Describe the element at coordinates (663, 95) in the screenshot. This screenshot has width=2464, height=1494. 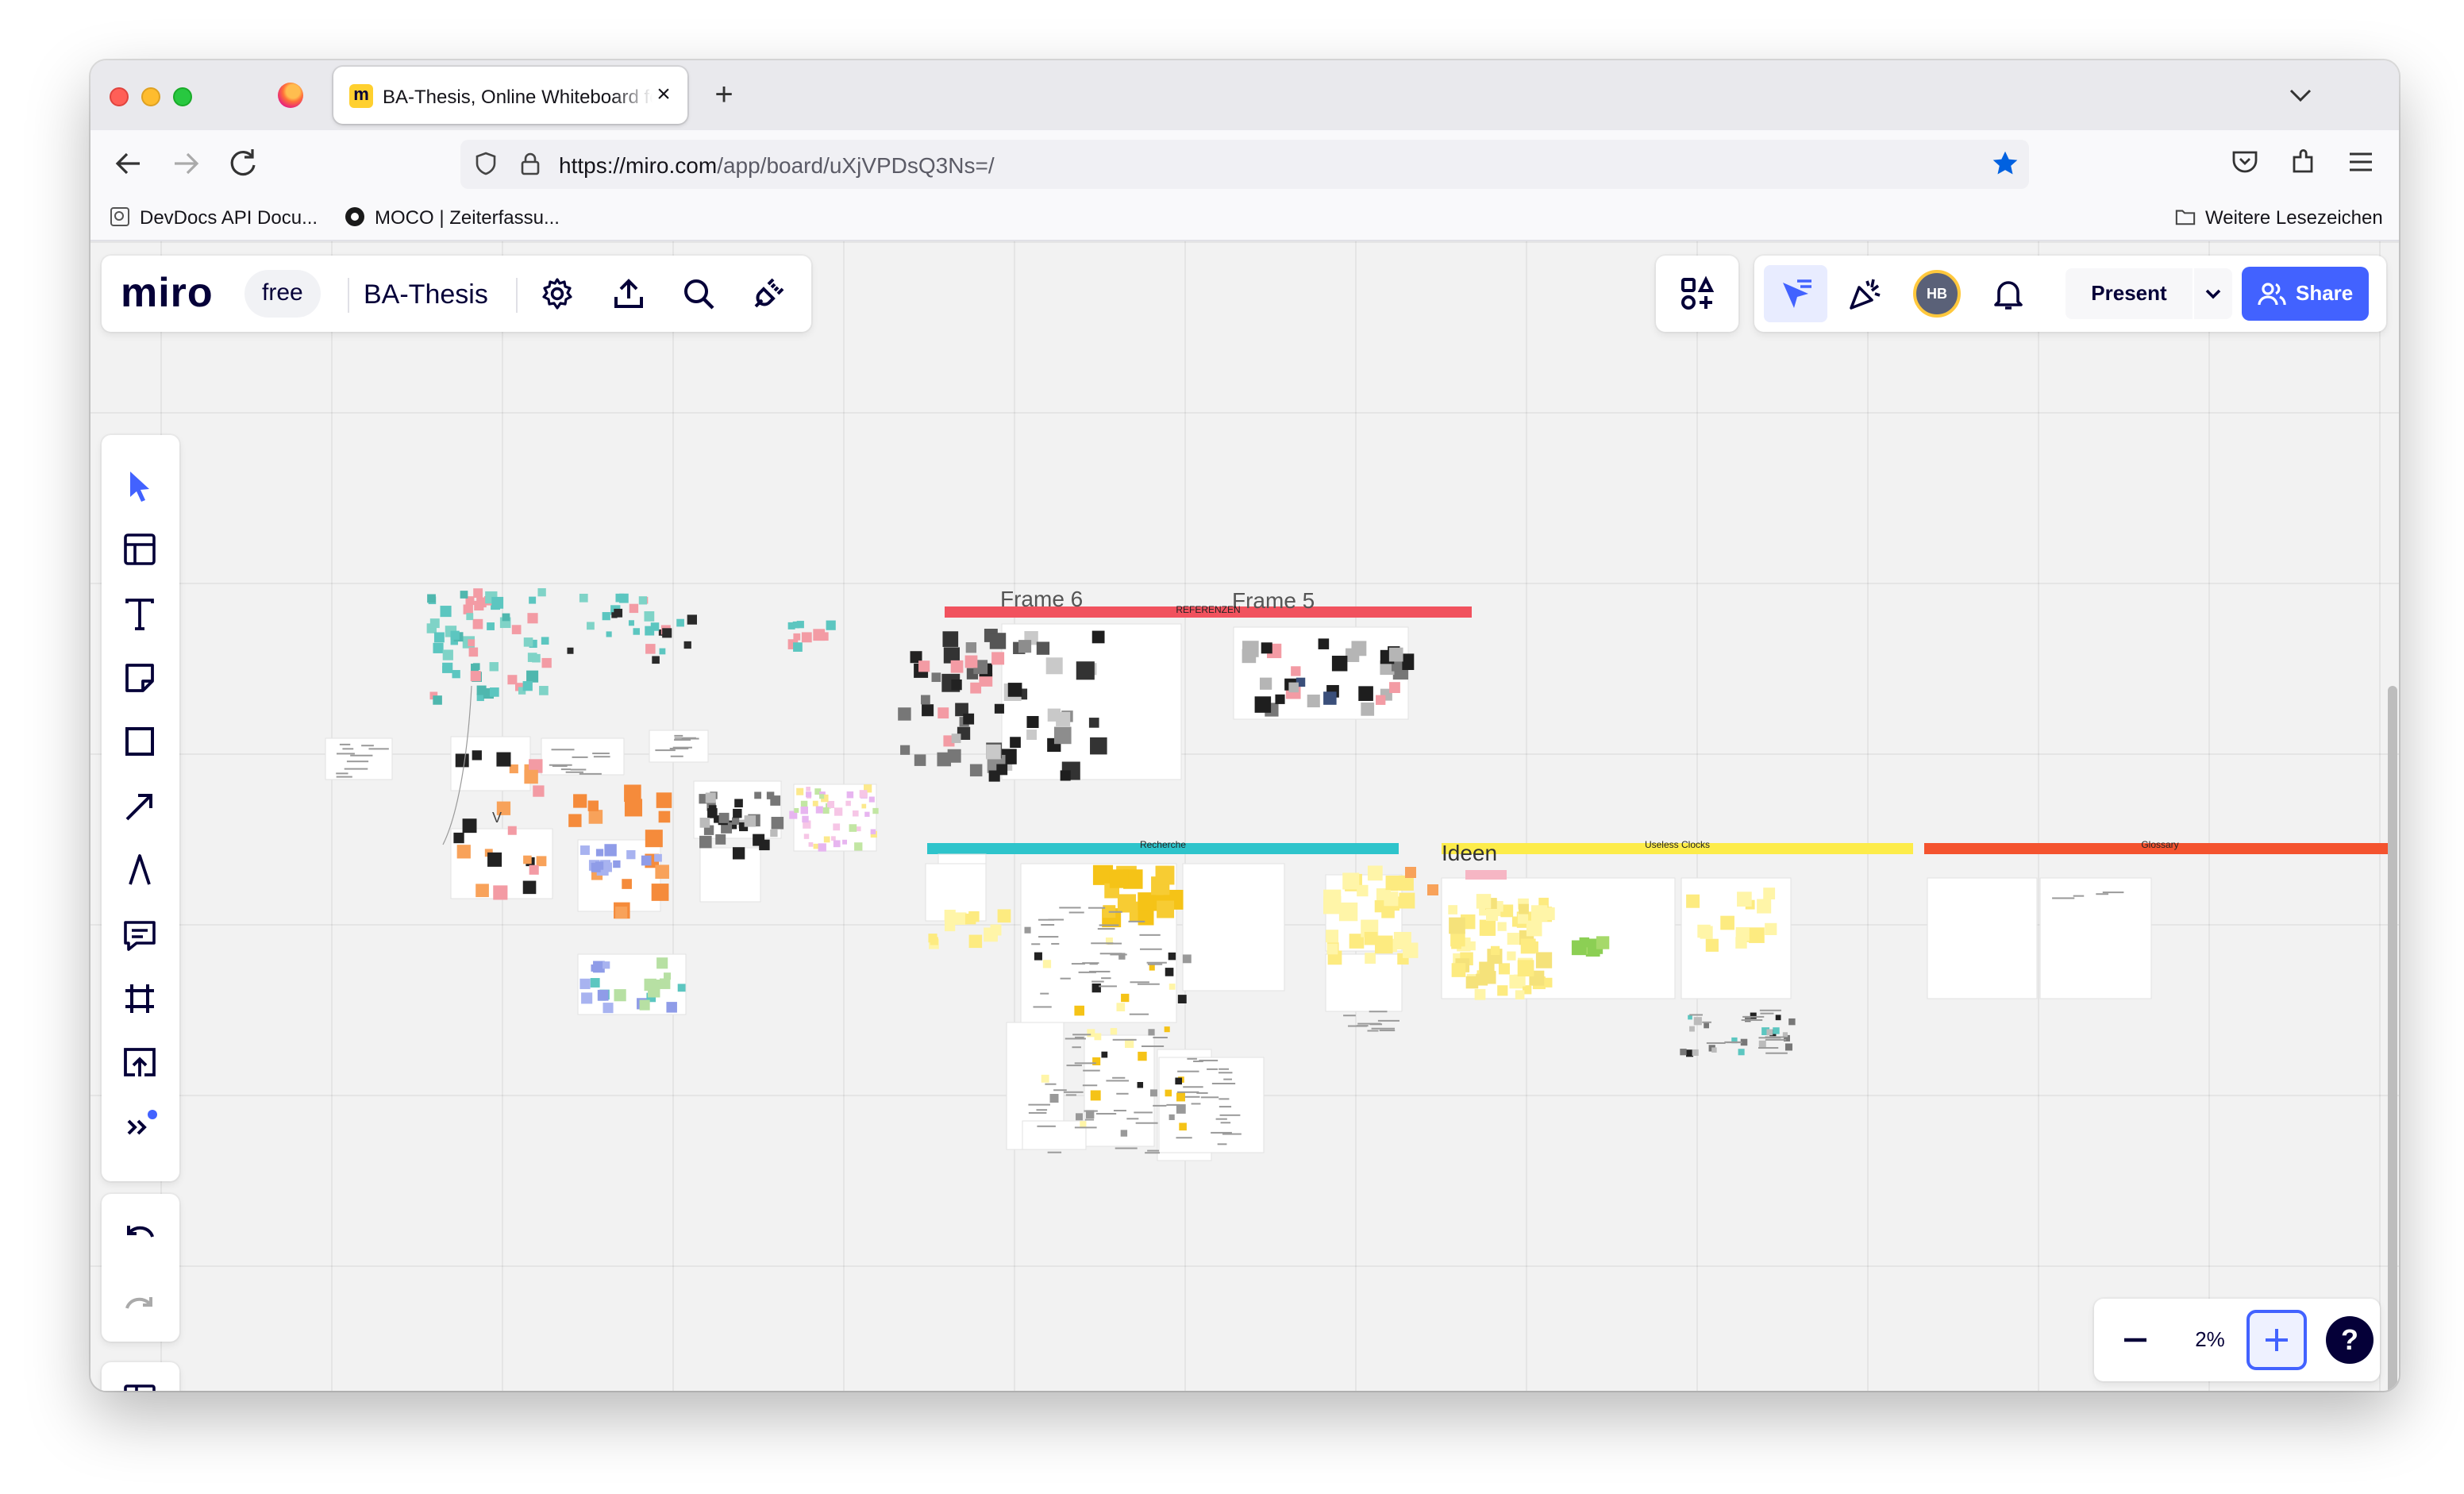
I see `close-tab-icon: ×` at that location.